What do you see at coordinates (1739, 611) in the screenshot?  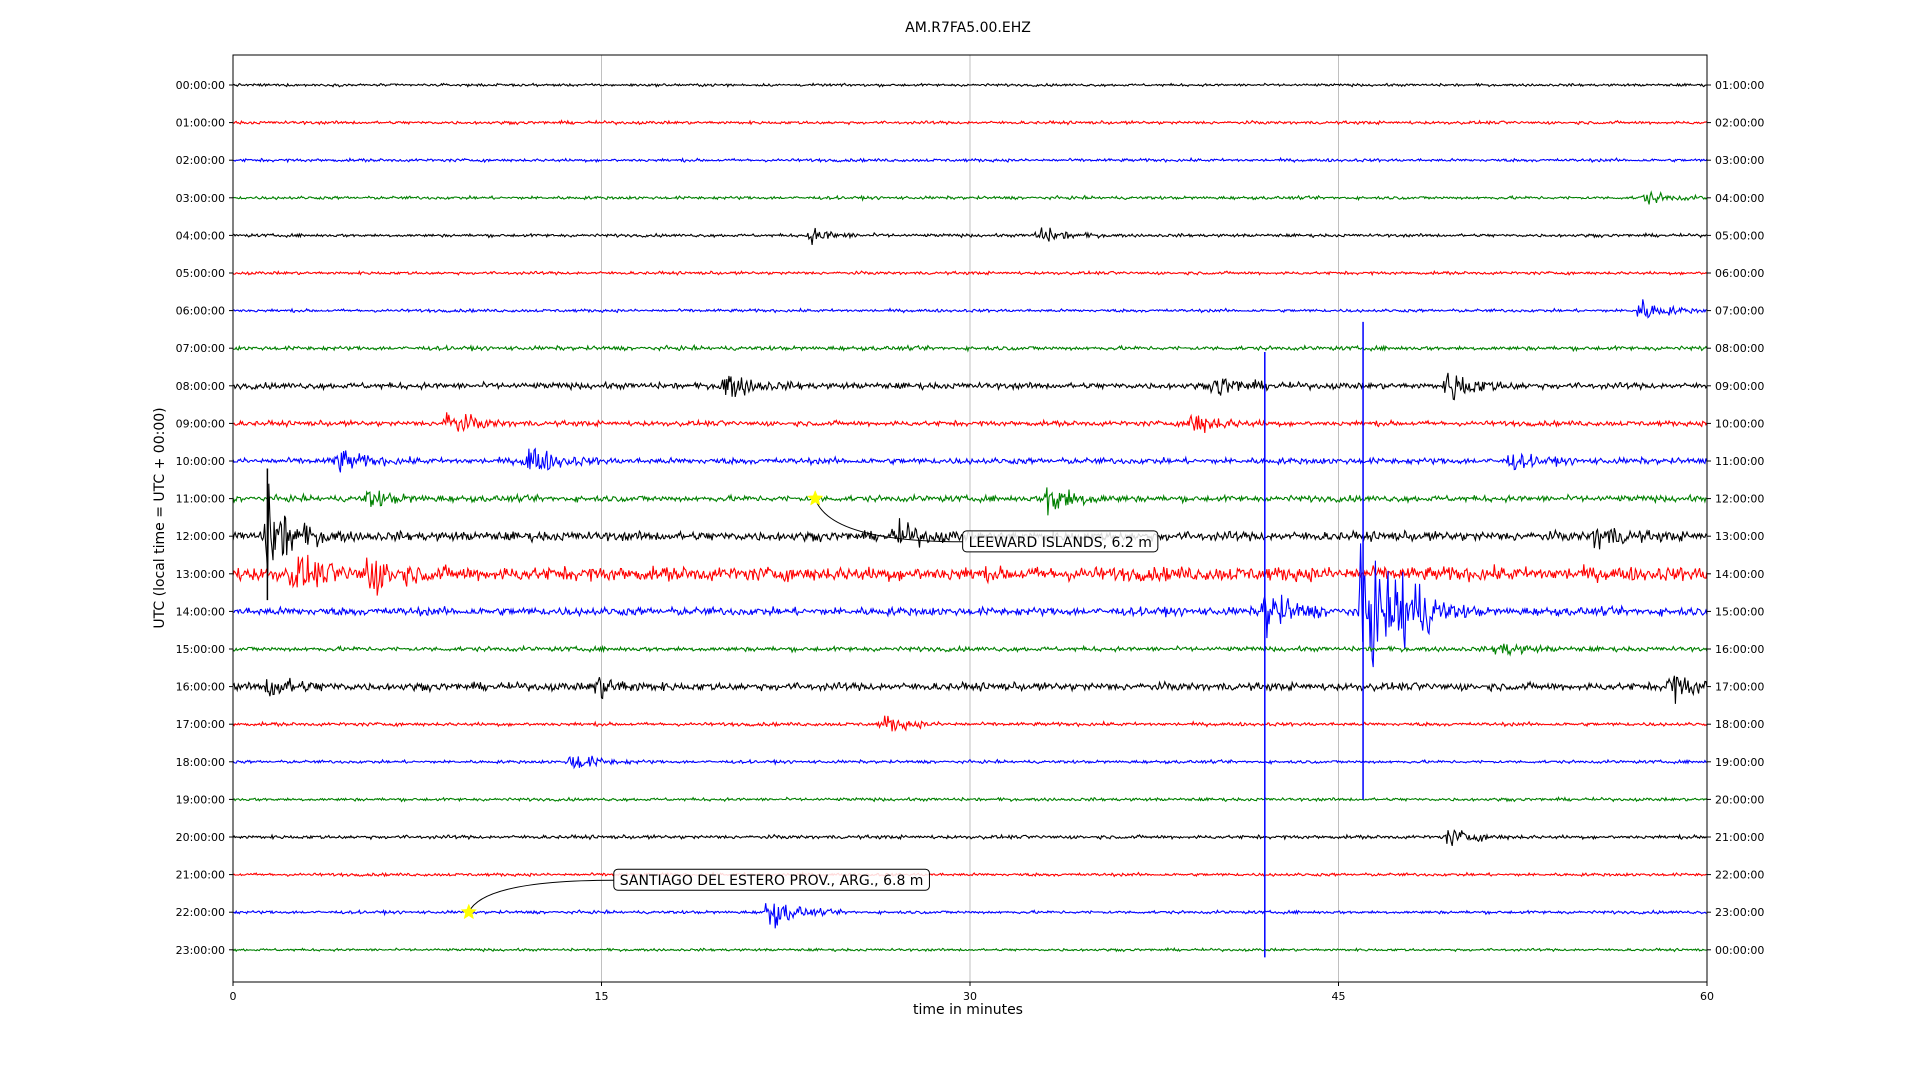 I see `right-tick-label: 15:00:00` at bounding box center [1739, 611].